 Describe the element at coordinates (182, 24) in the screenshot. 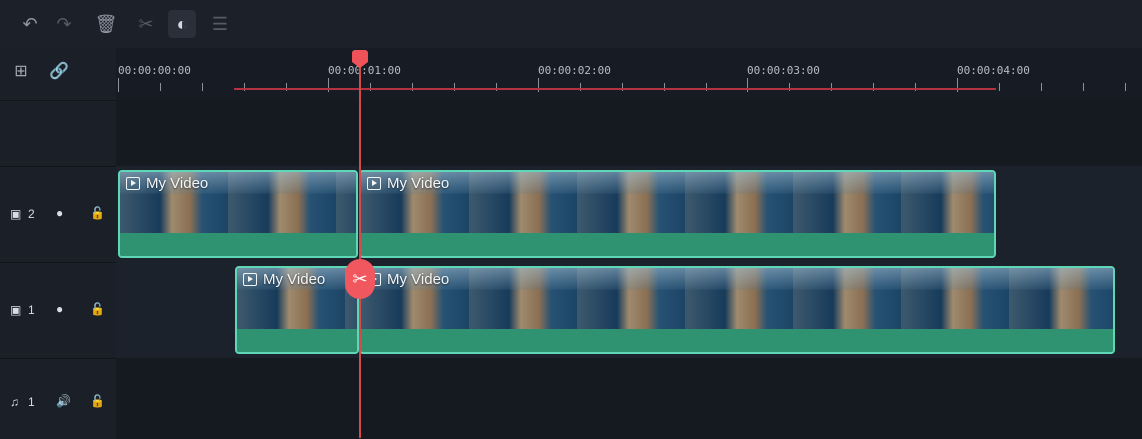

I see `color-icon: ◐` at that location.